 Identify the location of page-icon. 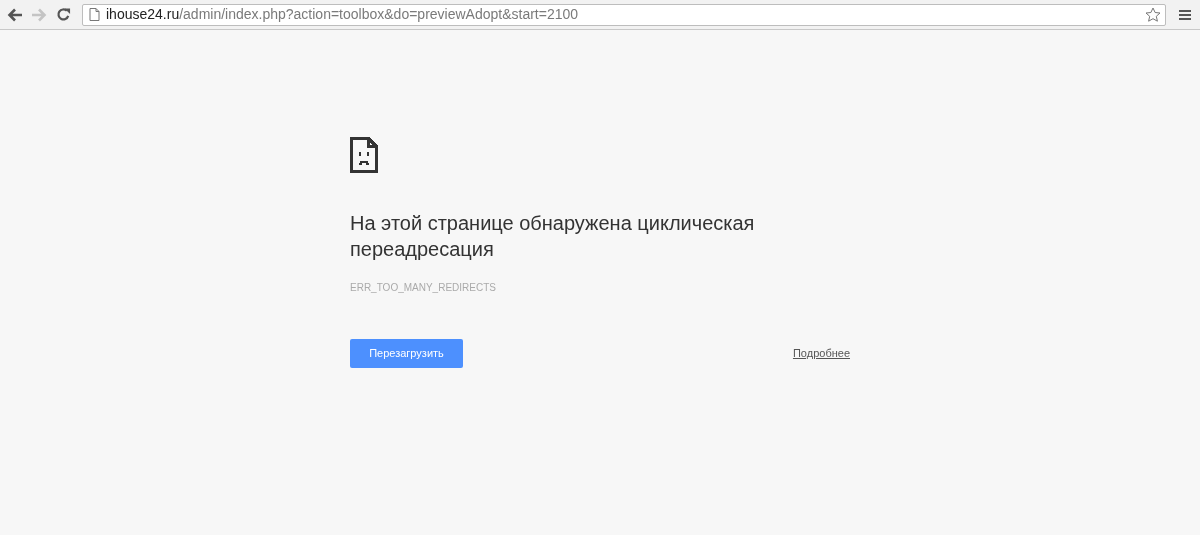
(94, 14).